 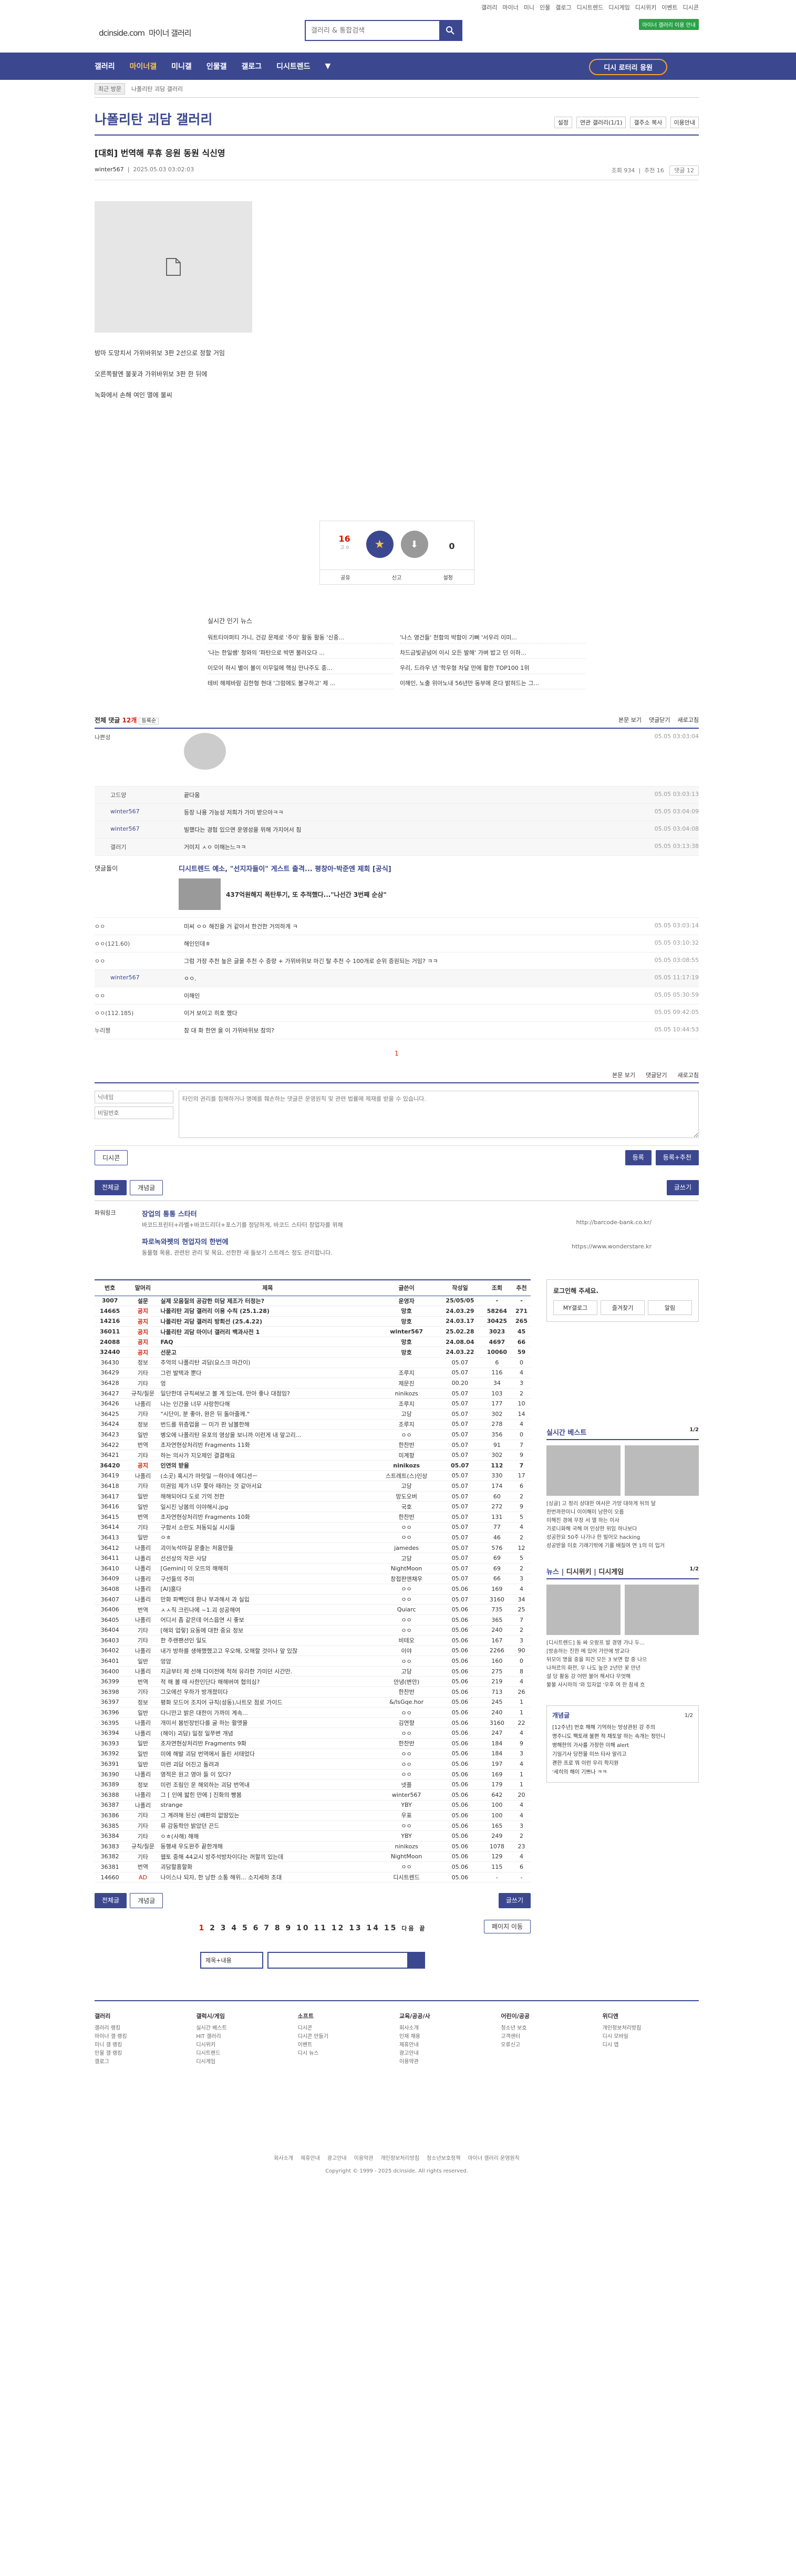 What do you see at coordinates (143, 2037) in the screenshot?
I see `footer-link: 마이너 갤 랭킹` at bounding box center [143, 2037].